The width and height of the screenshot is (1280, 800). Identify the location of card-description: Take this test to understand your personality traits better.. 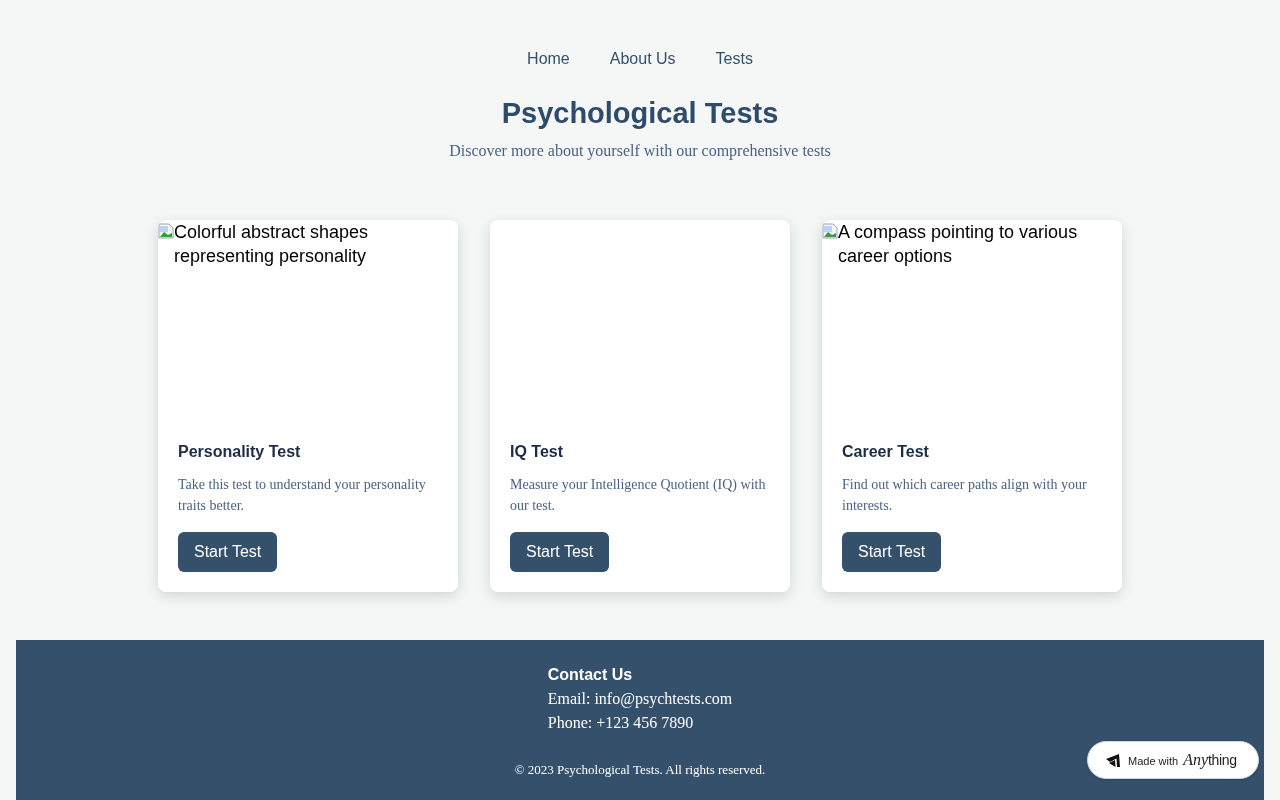
(302, 495).